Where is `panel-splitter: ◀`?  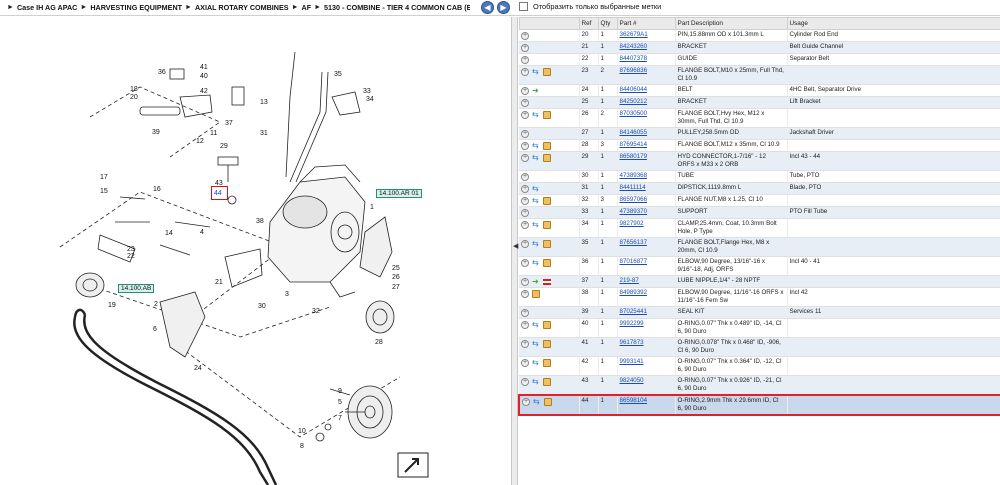 panel-splitter: ◀ is located at coordinates (514, 251).